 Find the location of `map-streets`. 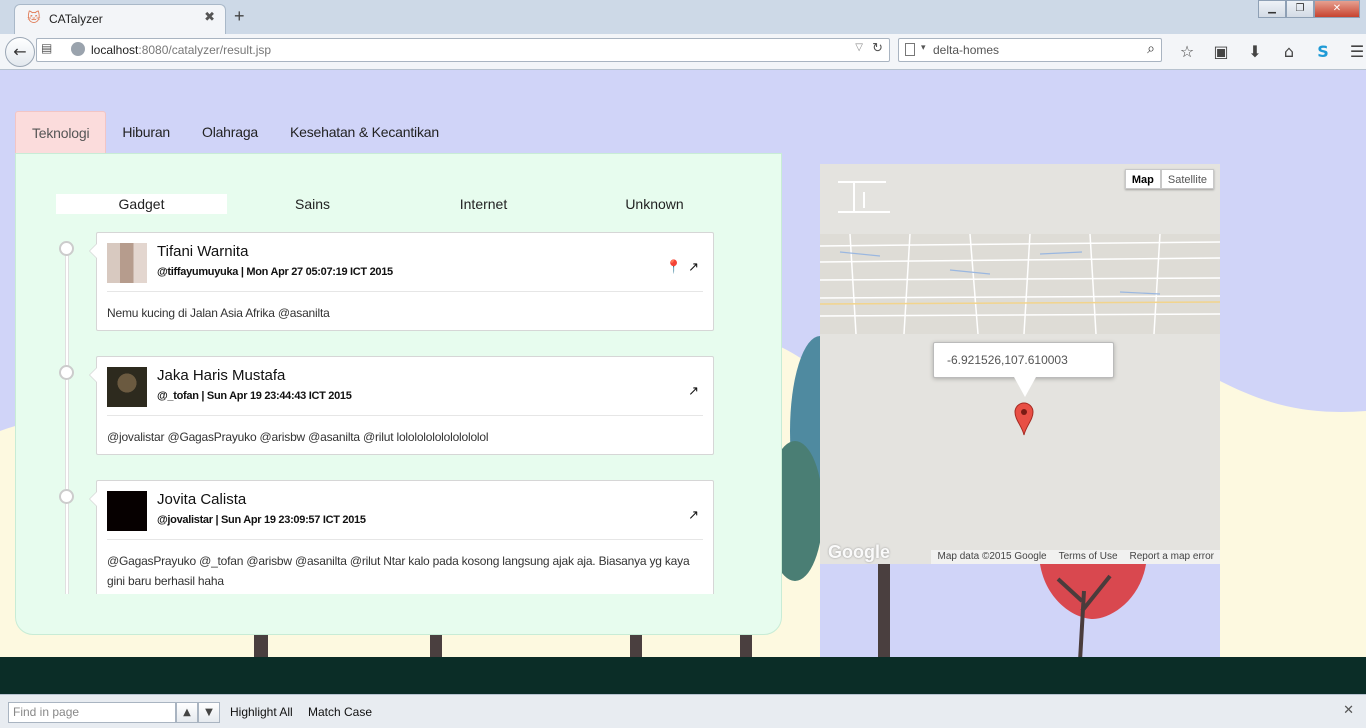

map-streets is located at coordinates (1020, 284).